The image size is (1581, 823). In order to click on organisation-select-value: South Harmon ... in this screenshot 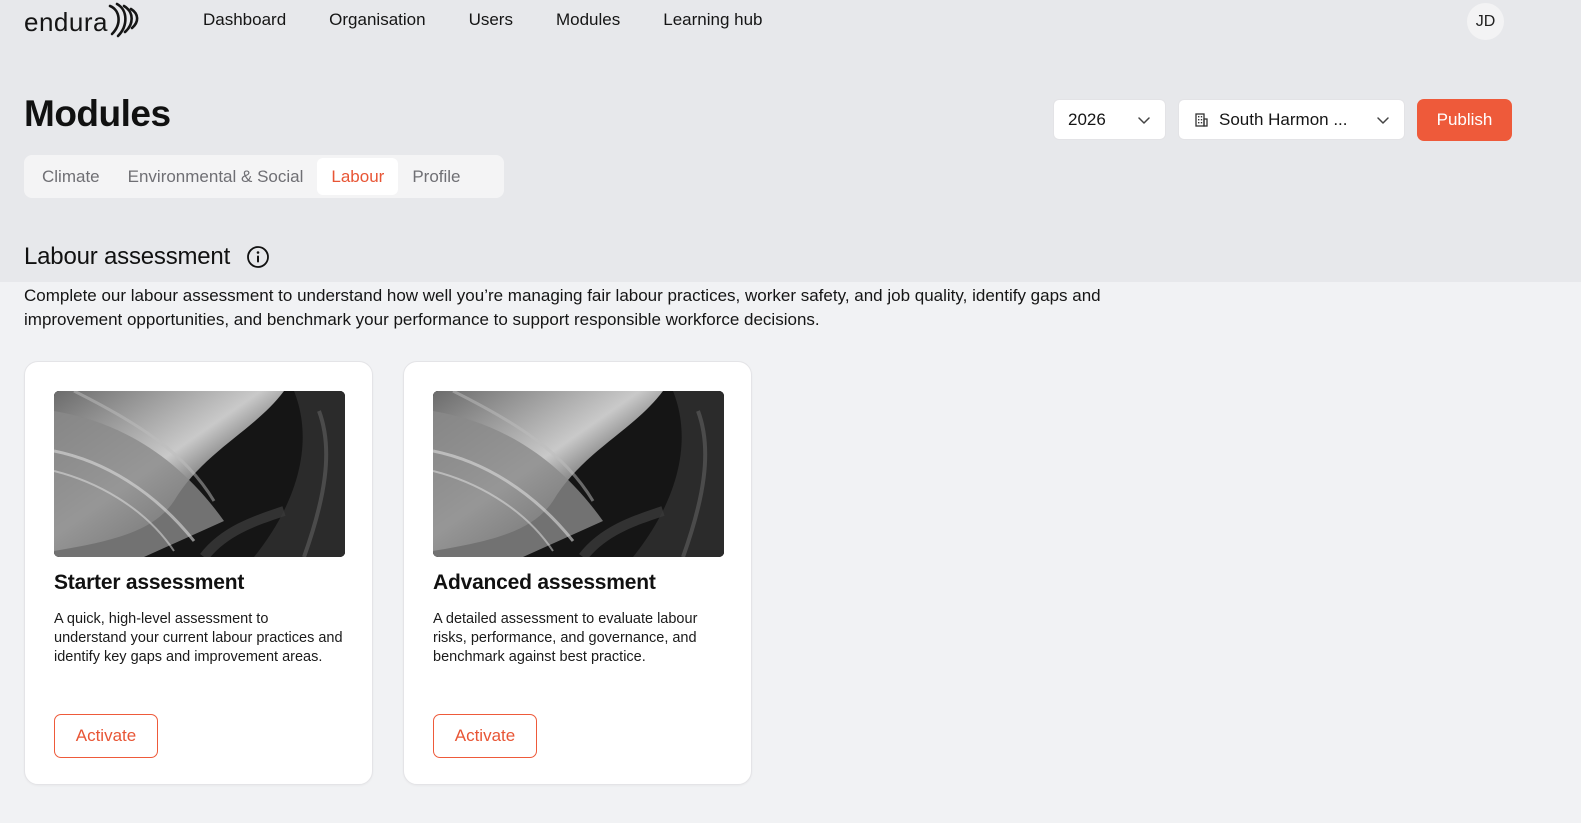, I will do `click(1283, 119)`.